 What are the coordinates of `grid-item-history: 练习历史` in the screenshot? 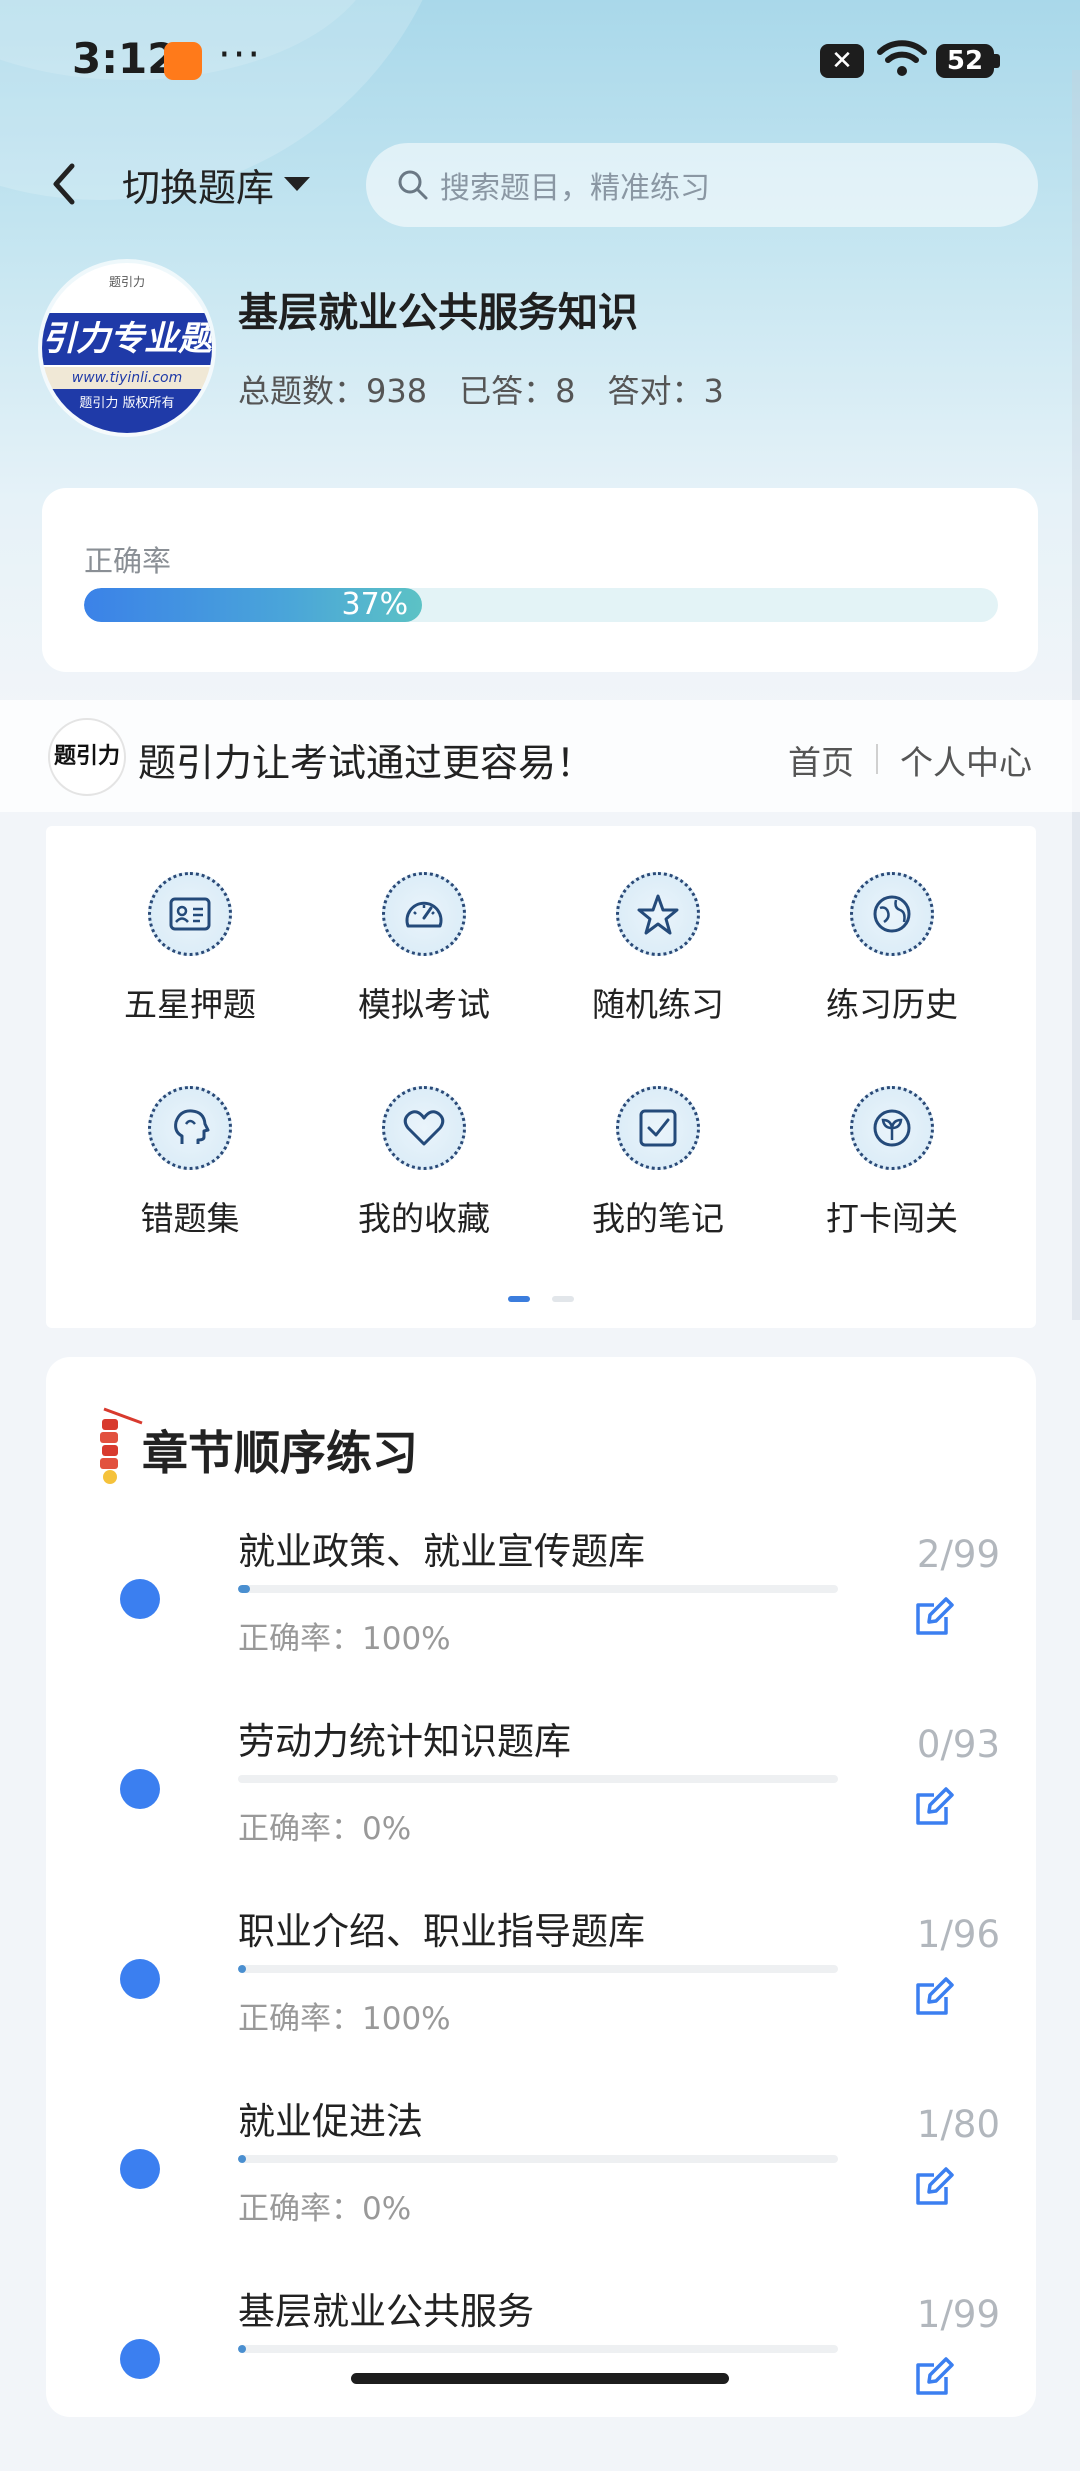 It's located at (892, 957).